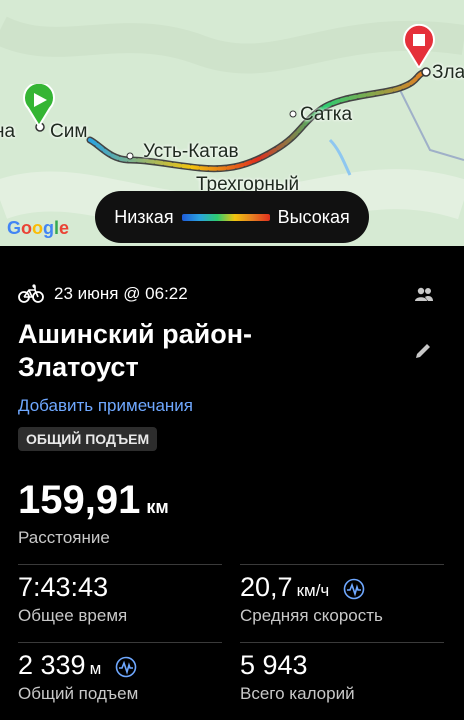  Describe the element at coordinates (313, 216) in the screenshot. I see `legend-high-label: Высокая` at that location.